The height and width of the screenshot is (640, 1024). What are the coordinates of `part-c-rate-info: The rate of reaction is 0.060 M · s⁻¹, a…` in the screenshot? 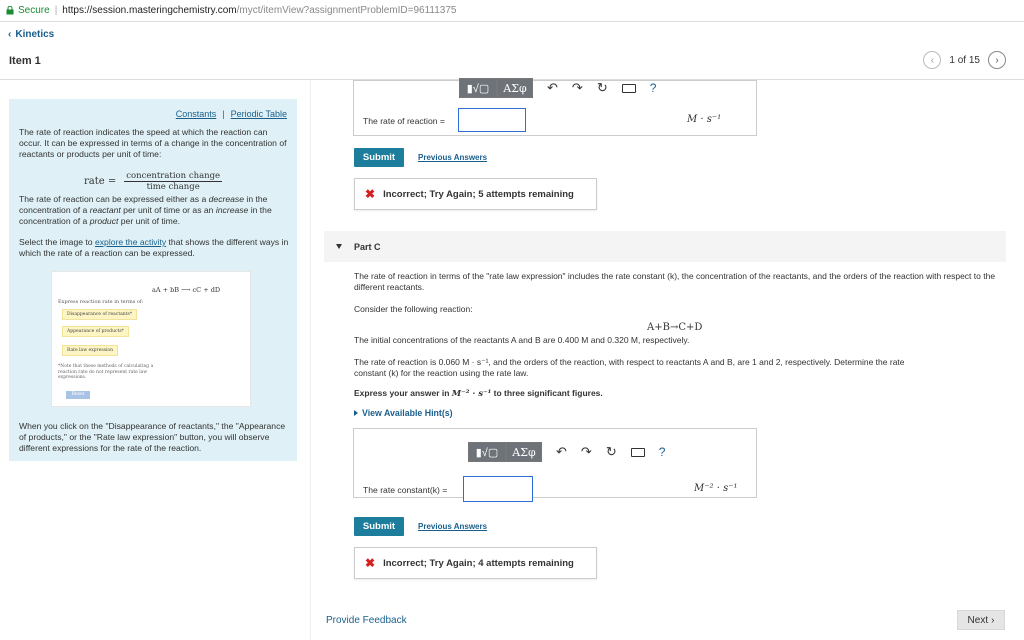 It's located at (629, 367).